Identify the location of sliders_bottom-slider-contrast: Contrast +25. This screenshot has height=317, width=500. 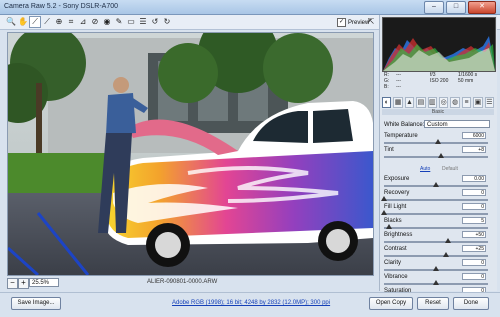
(439, 252).